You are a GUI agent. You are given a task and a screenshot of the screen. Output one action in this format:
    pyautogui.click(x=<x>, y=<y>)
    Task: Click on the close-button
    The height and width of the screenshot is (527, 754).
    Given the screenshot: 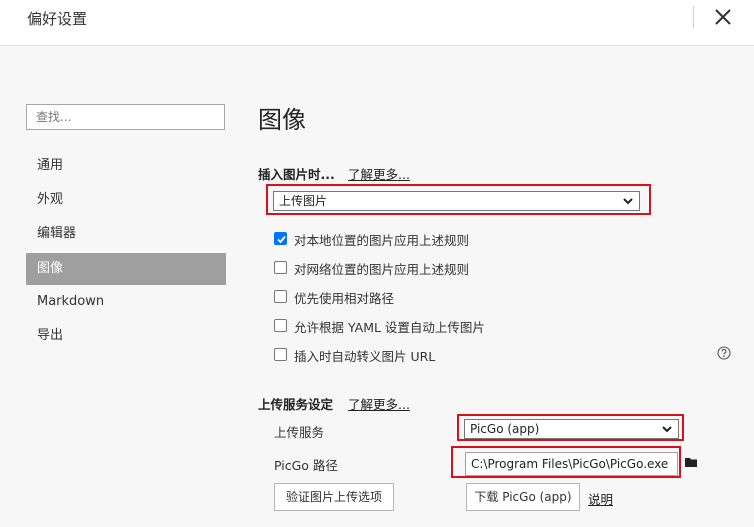 What is the action you would take?
    pyautogui.click(x=723, y=17)
    